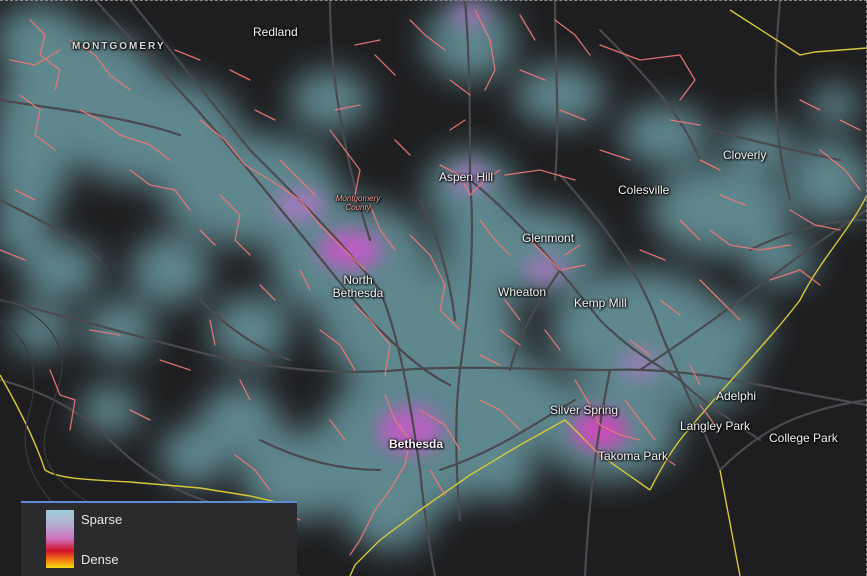 The width and height of the screenshot is (867, 576). Describe the element at coordinates (736, 396) in the screenshot. I see `place-label-adelphi: Adelphi` at that location.